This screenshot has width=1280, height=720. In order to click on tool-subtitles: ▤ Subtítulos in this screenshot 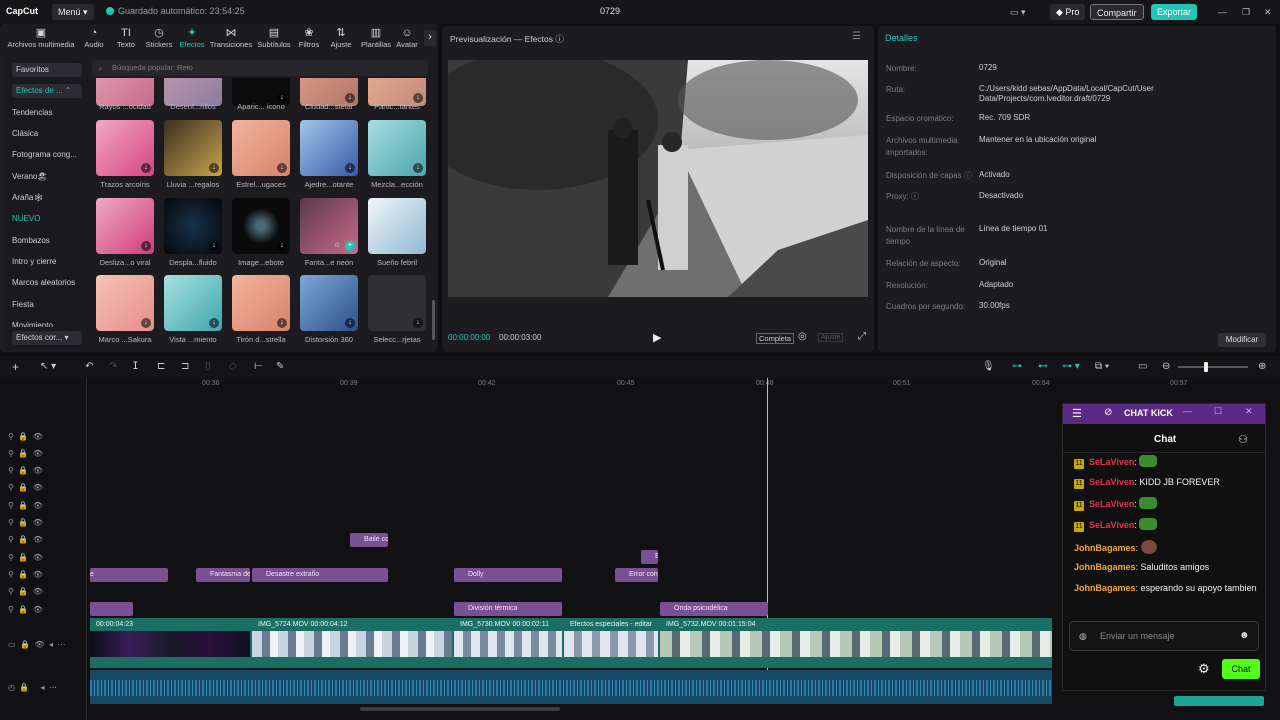, I will do `click(274, 37)`.